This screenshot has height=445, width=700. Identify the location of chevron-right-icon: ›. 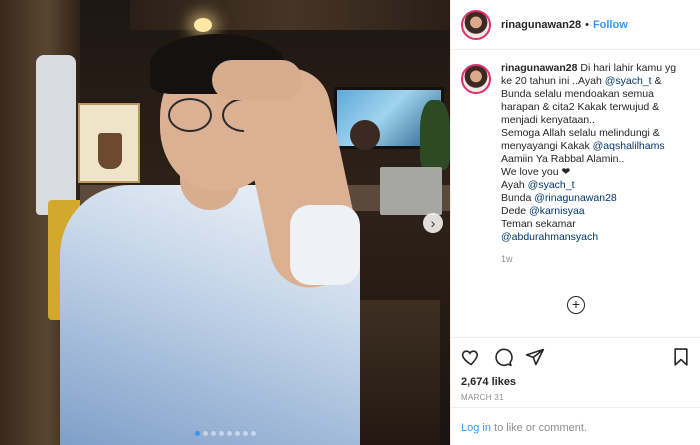
(433, 223).